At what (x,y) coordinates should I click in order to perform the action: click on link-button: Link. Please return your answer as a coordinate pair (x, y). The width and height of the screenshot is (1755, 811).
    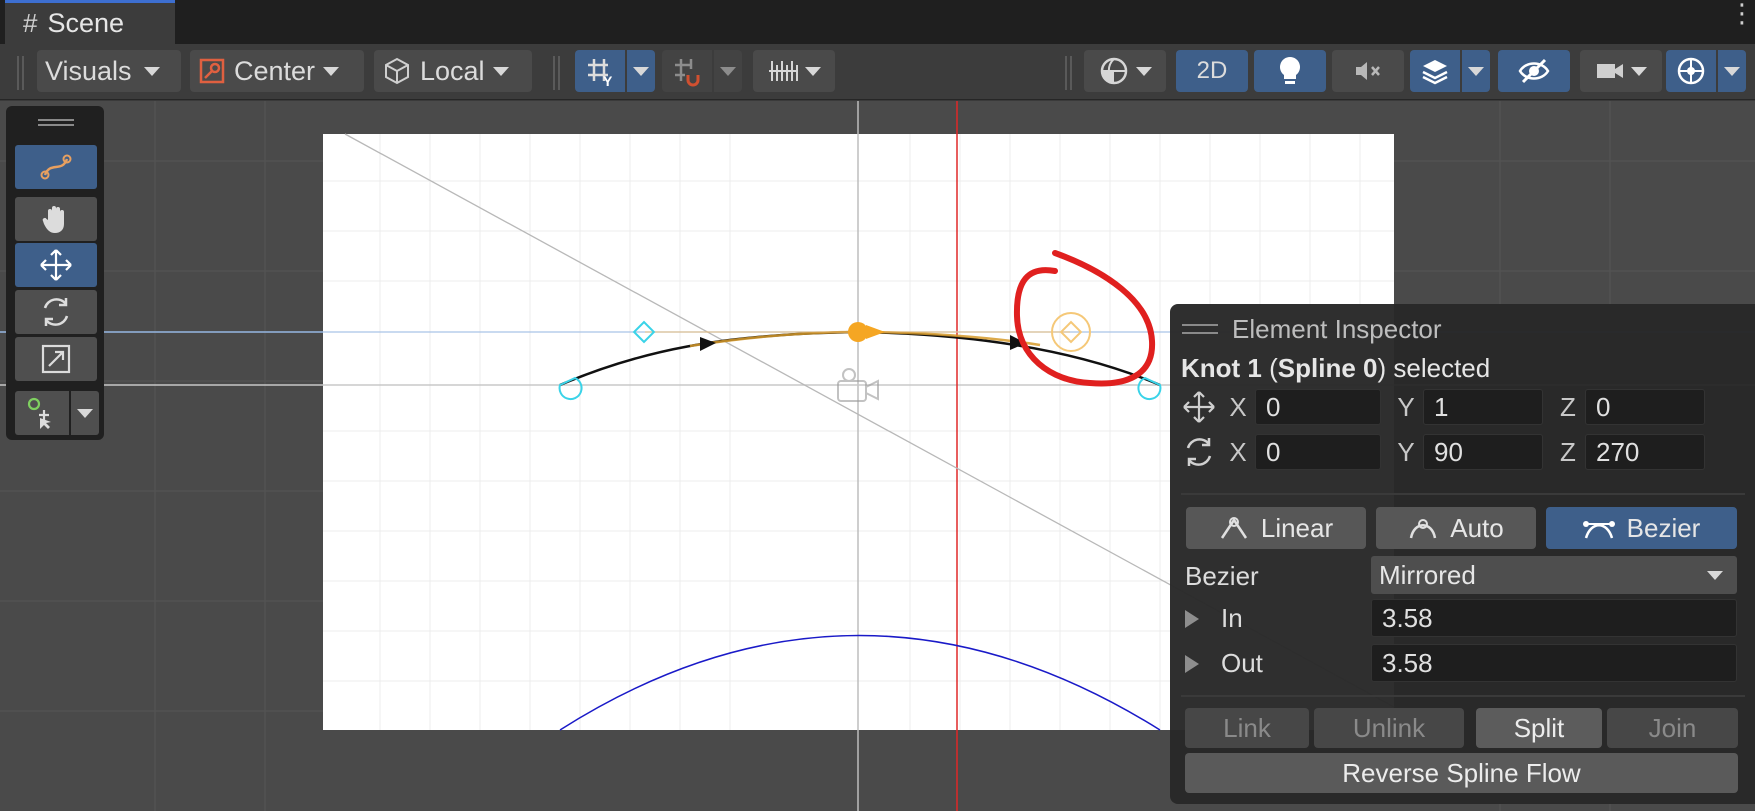
    Looking at the image, I should click on (1247, 728).